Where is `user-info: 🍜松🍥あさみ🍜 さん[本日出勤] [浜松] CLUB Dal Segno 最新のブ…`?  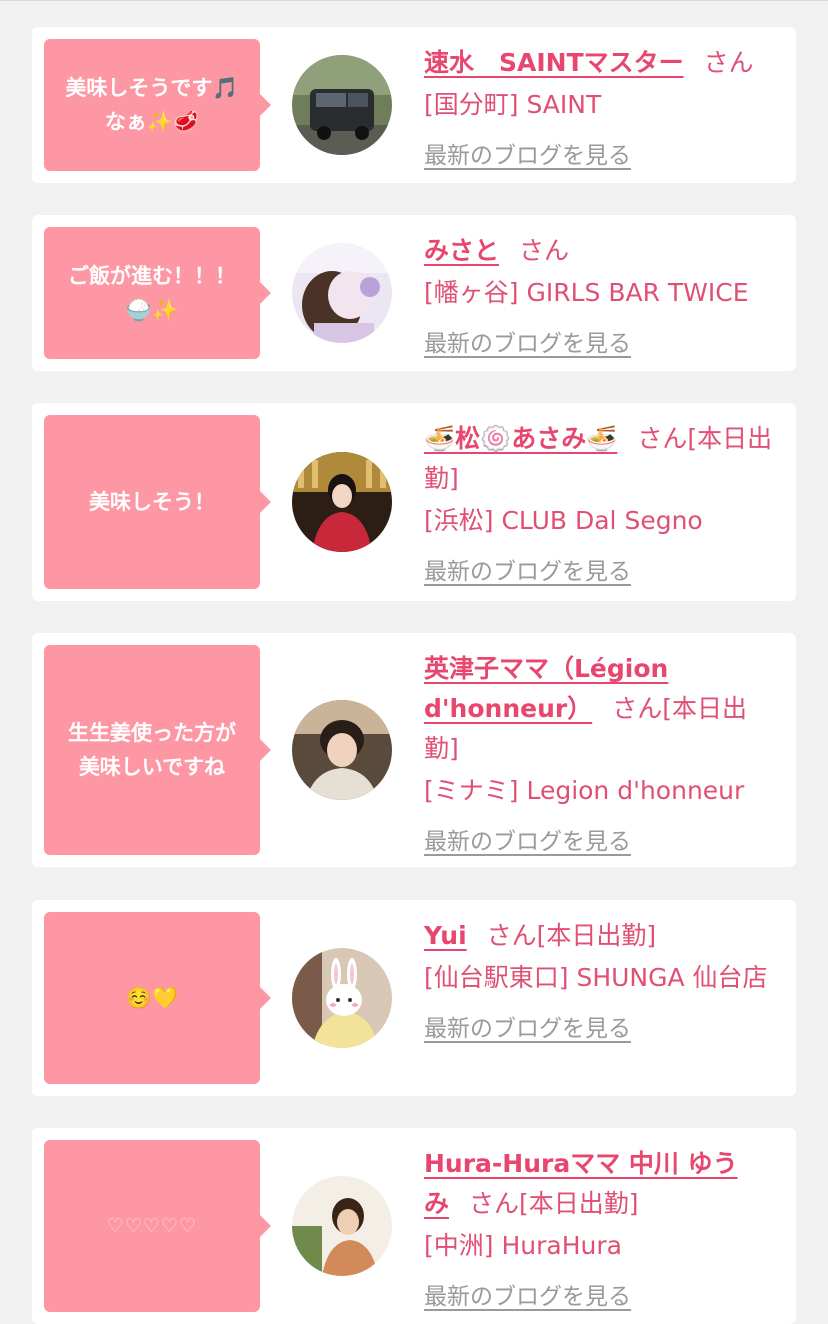
user-info: 🍜松🍥あさみ🍜 さん[本日出勤] [浜松] CLUB Dal Segno 最新のブ… is located at coordinates (599, 503).